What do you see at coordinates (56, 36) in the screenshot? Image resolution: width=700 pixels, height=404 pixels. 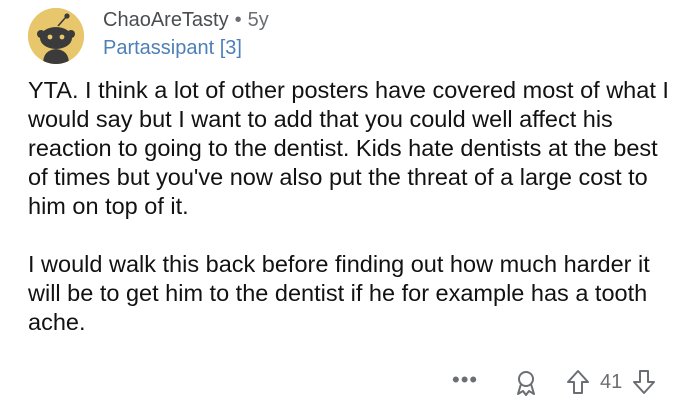 I see `avatar-icon` at bounding box center [56, 36].